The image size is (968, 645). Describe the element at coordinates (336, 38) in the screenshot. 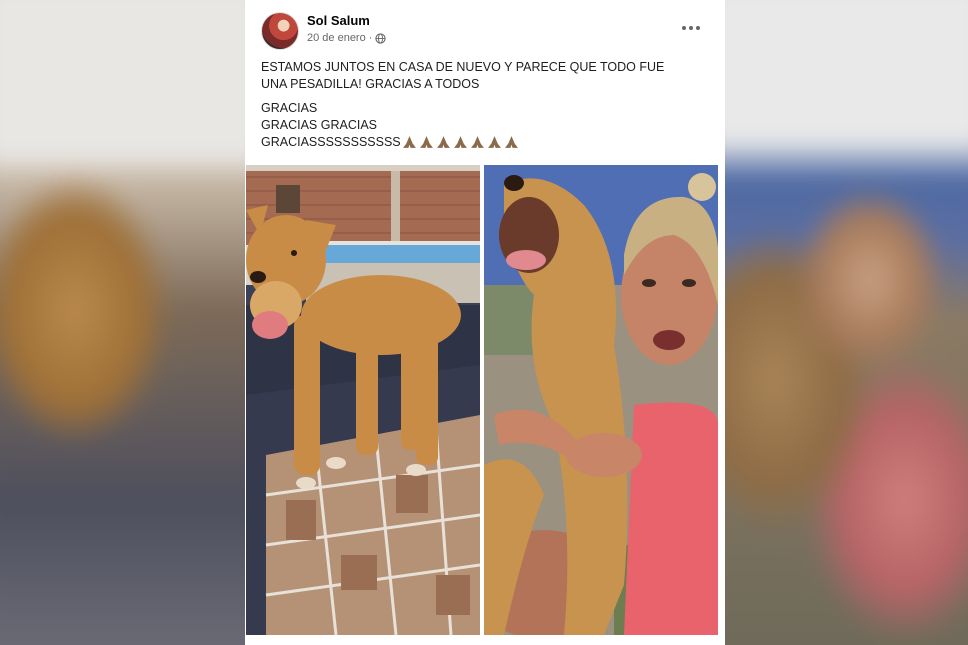

I see `post-date: 20 de enero` at that location.